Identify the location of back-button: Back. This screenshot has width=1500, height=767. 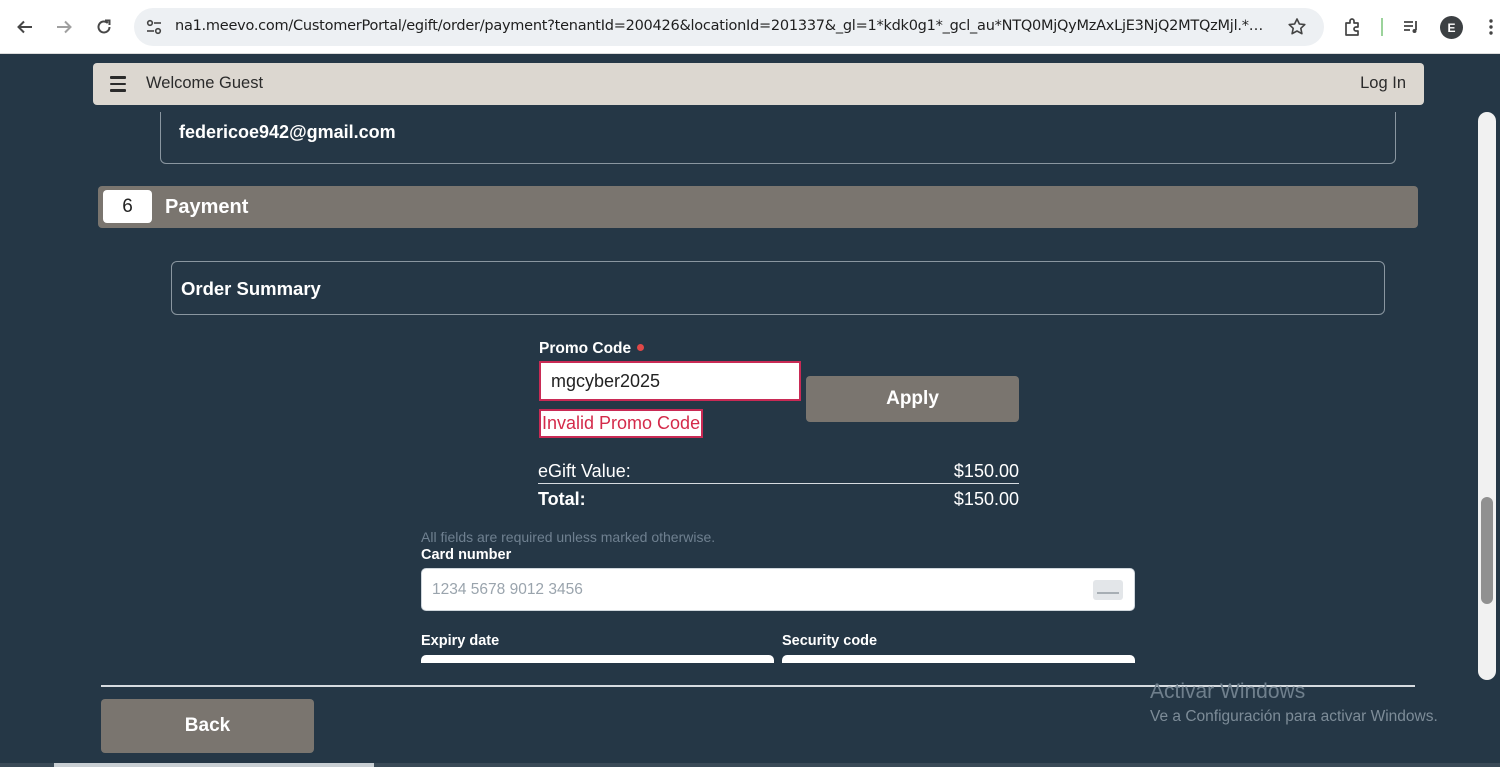
(207, 726).